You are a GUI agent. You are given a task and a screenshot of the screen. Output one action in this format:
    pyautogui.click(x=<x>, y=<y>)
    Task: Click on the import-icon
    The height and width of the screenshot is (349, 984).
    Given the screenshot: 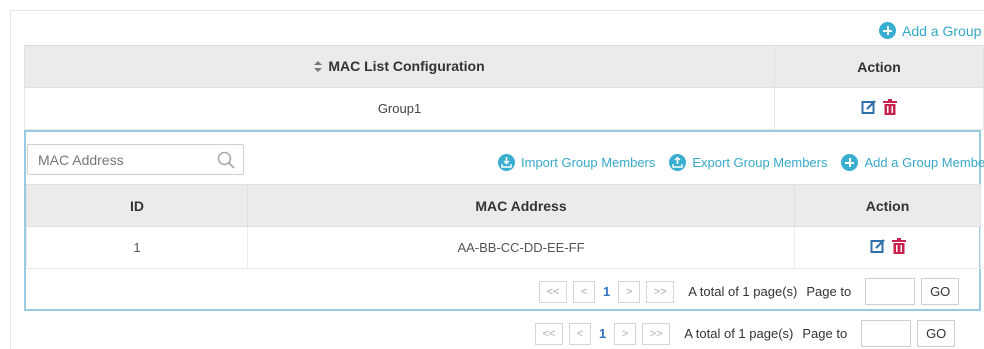 What is the action you would take?
    pyautogui.click(x=506, y=162)
    